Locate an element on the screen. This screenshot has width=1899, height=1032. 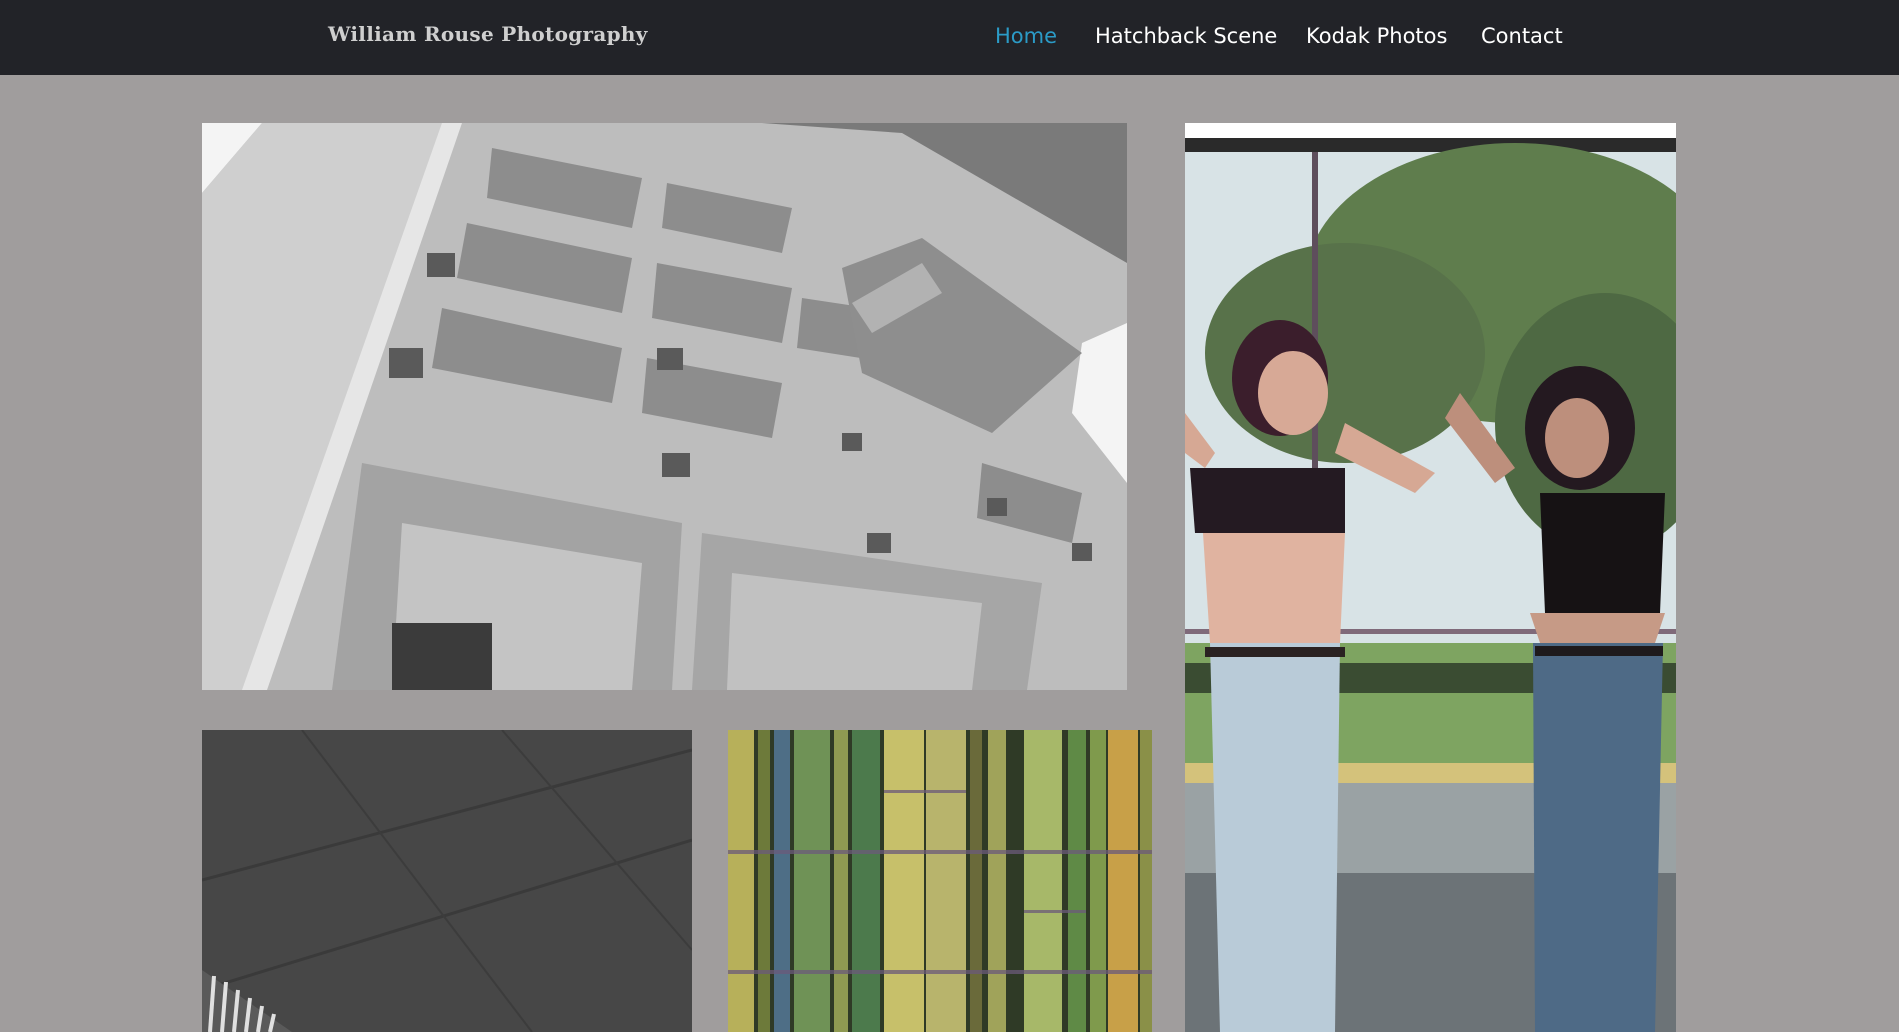
site-brand-link: William Rouse Photography is located at coordinates (488, 34).